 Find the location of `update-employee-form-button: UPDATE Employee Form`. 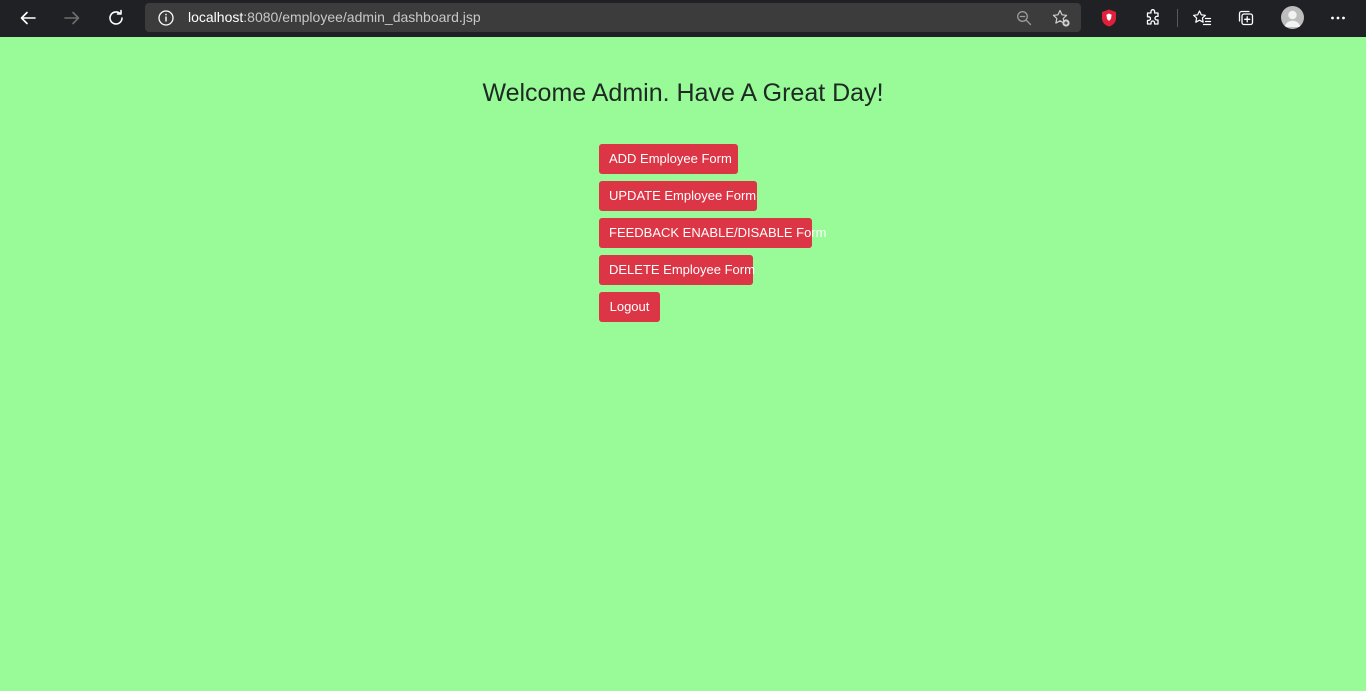

update-employee-form-button: UPDATE Employee Form is located at coordinates (678, 196).